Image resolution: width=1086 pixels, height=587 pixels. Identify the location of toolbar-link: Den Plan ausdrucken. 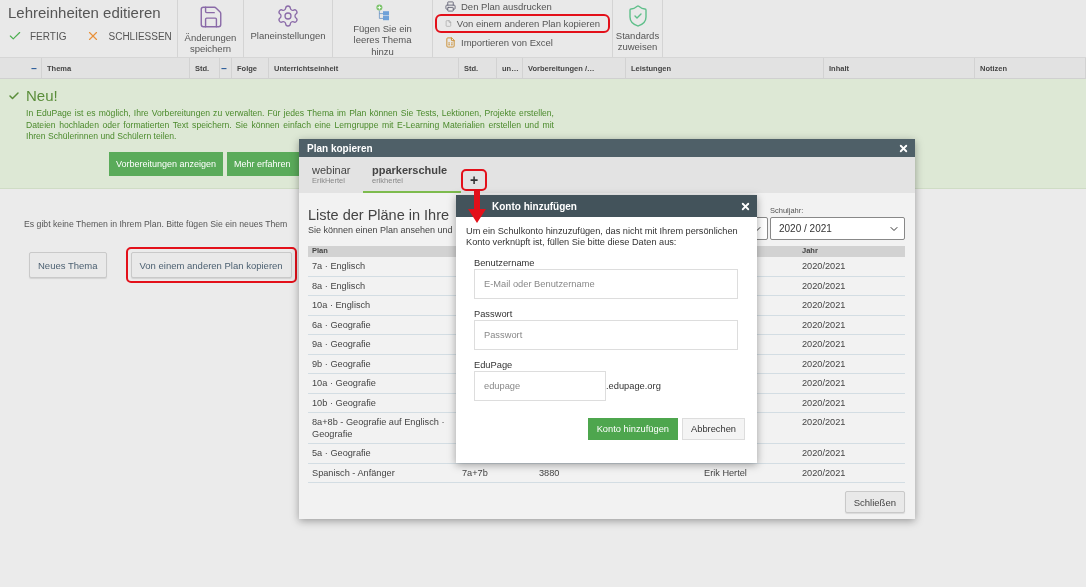
(522, 7).